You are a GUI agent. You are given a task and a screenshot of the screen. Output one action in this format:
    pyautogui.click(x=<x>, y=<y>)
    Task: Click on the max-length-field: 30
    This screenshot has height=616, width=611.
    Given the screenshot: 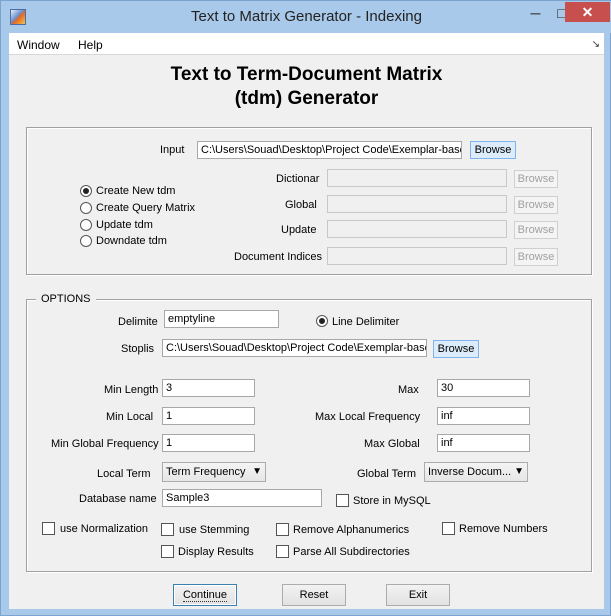 What is the action you would take?
    pyautogui.click(x=483, y=388)
    